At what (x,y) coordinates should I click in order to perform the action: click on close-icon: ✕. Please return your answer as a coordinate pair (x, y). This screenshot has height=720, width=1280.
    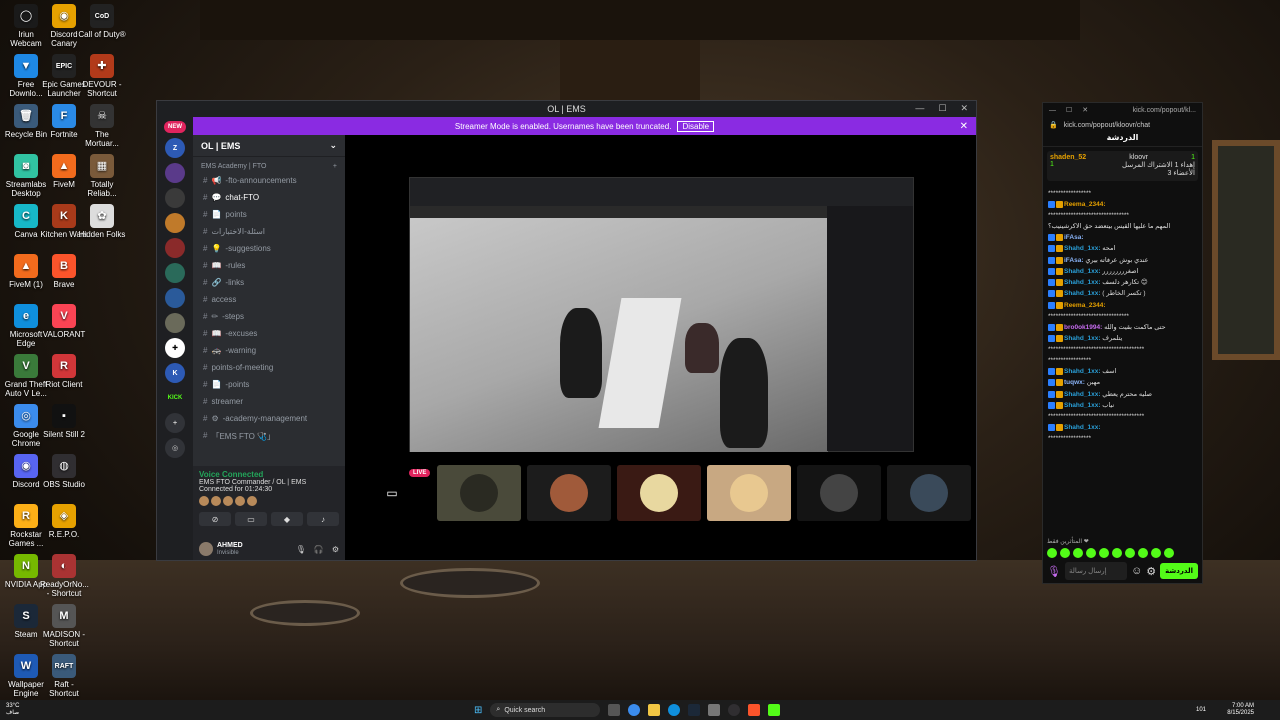
    Looking at the image, I should click on (1085, 110).